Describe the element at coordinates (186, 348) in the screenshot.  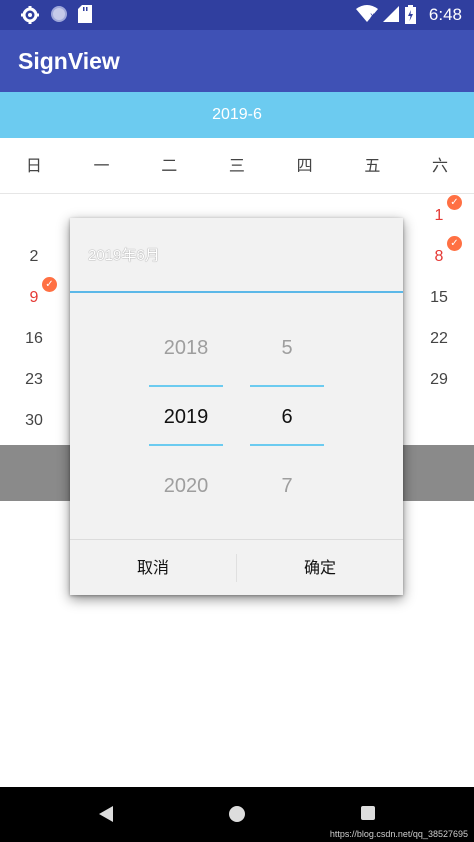
I see `year-prev: 2018` at that location.